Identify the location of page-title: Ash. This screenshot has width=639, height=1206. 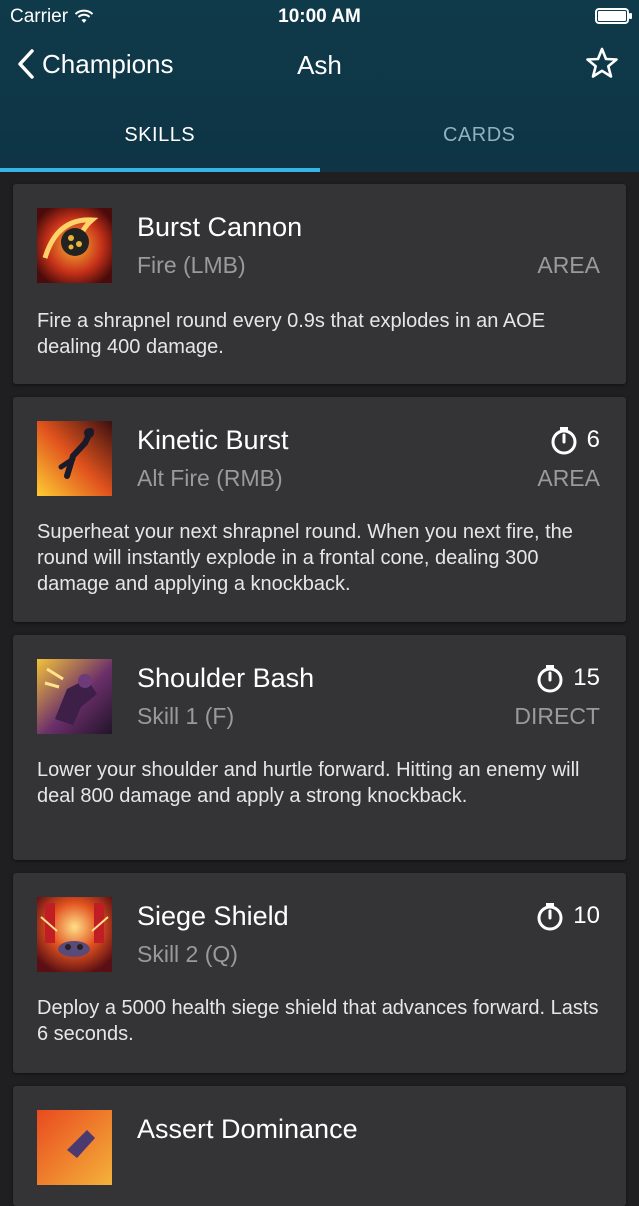
(319, 65).